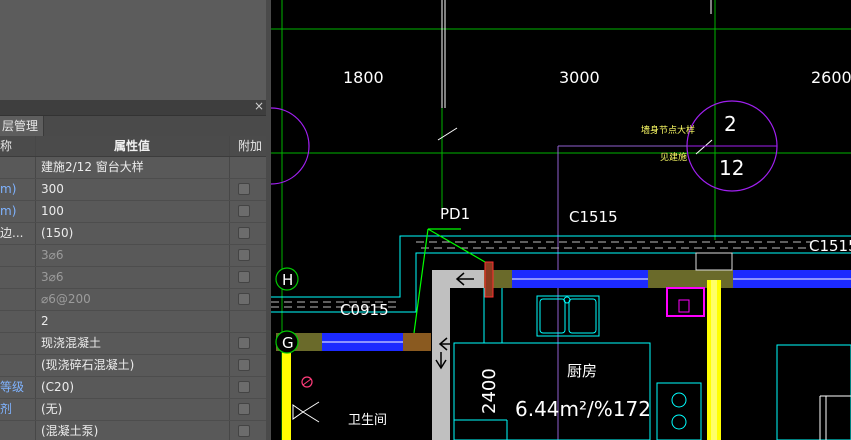 Image resolution: width=851 pixels, height=440 pixels. What do you see at coordinates (288, 343) in the screenshot?
I see `axis-label-g: G` at bounding box center [288, 343].